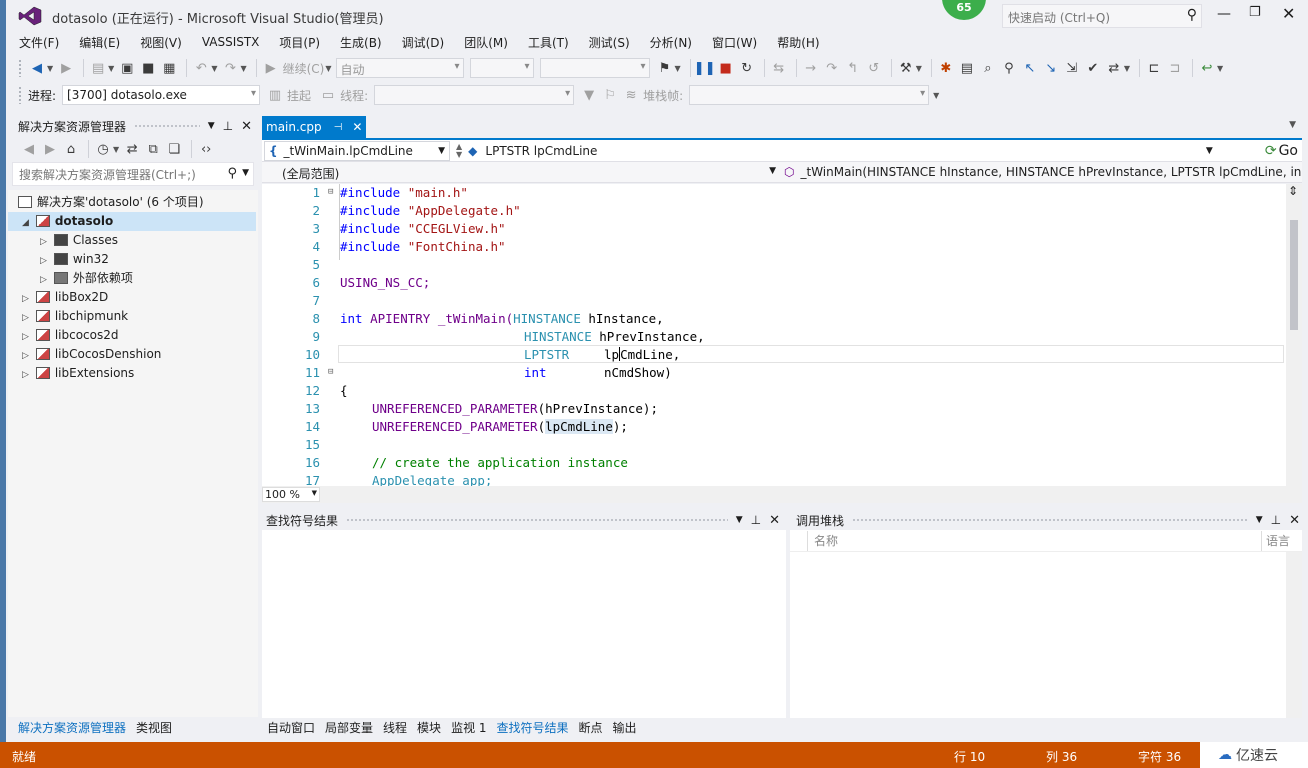  I want to click on column-language: 语言, so click(1282, 540).